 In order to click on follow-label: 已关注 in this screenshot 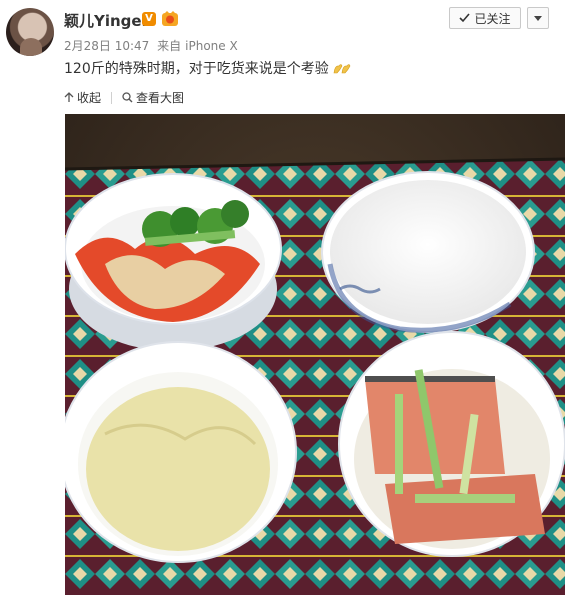, I will do `click(492, 18)`.